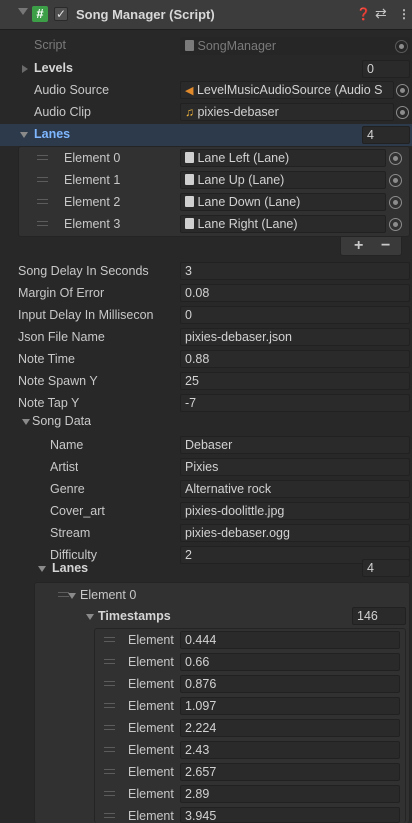  What do you see at coordinates (83, 271) in the screenshot?
I see `song-delay-label: Song Delay In Seconds` at bounding box center [83, 271].